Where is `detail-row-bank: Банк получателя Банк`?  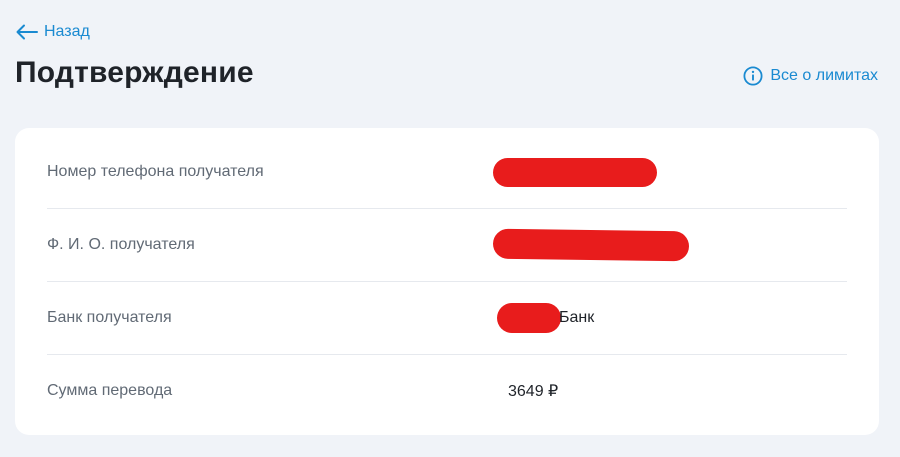 detail-row-bank: Банк получателя Банк is located at coordinates (447, 318).